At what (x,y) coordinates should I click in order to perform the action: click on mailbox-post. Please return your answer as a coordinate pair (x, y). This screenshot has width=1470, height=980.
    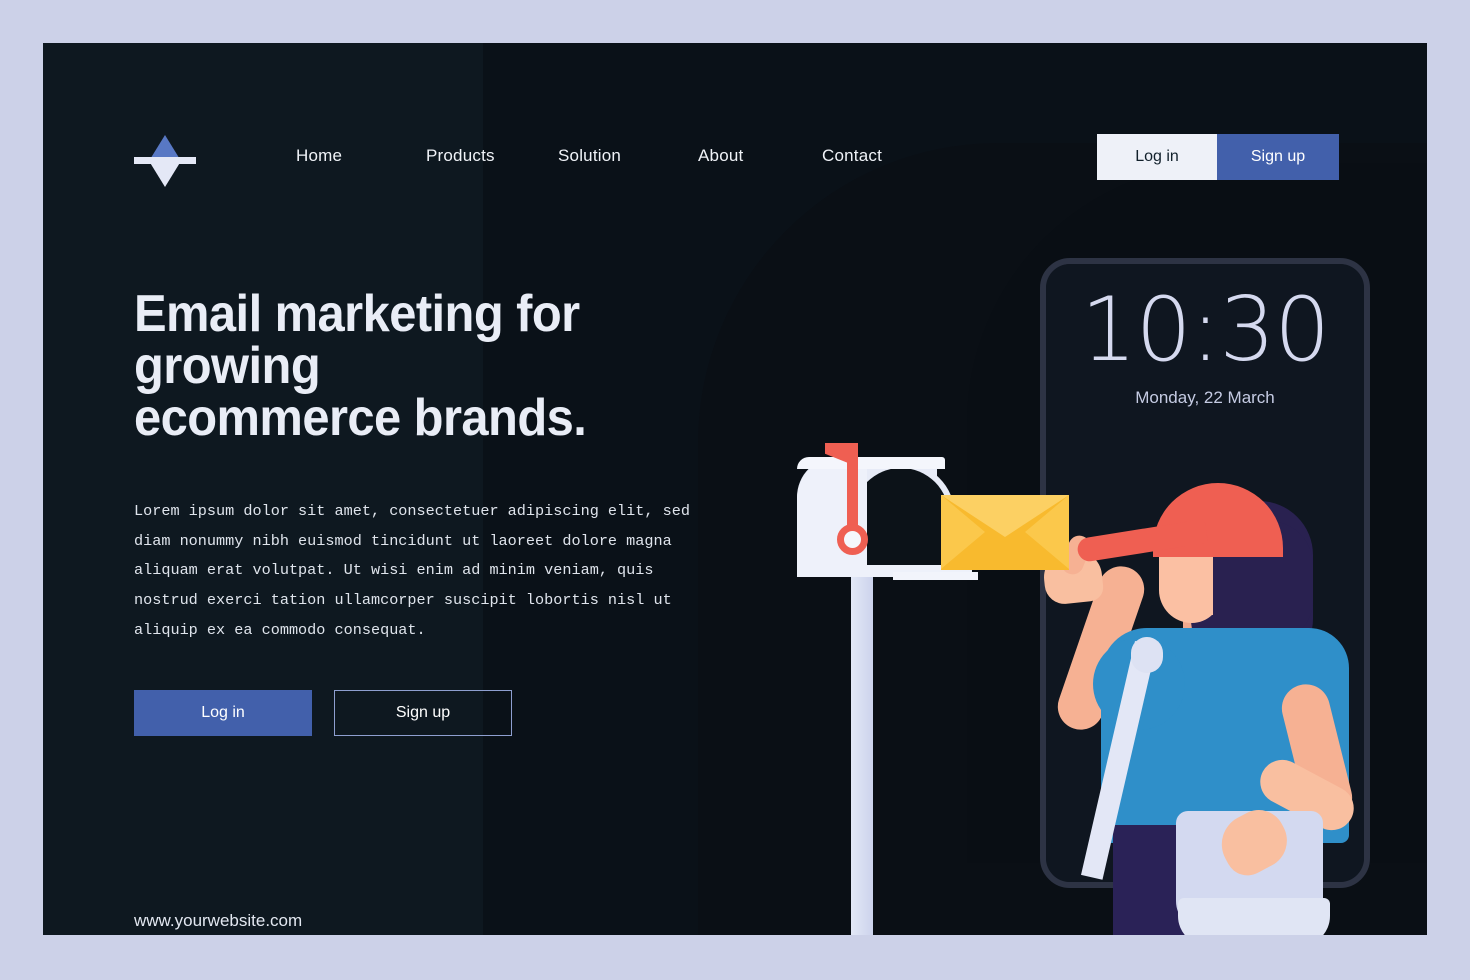
    Looking at the image, I should click on (862, 750).